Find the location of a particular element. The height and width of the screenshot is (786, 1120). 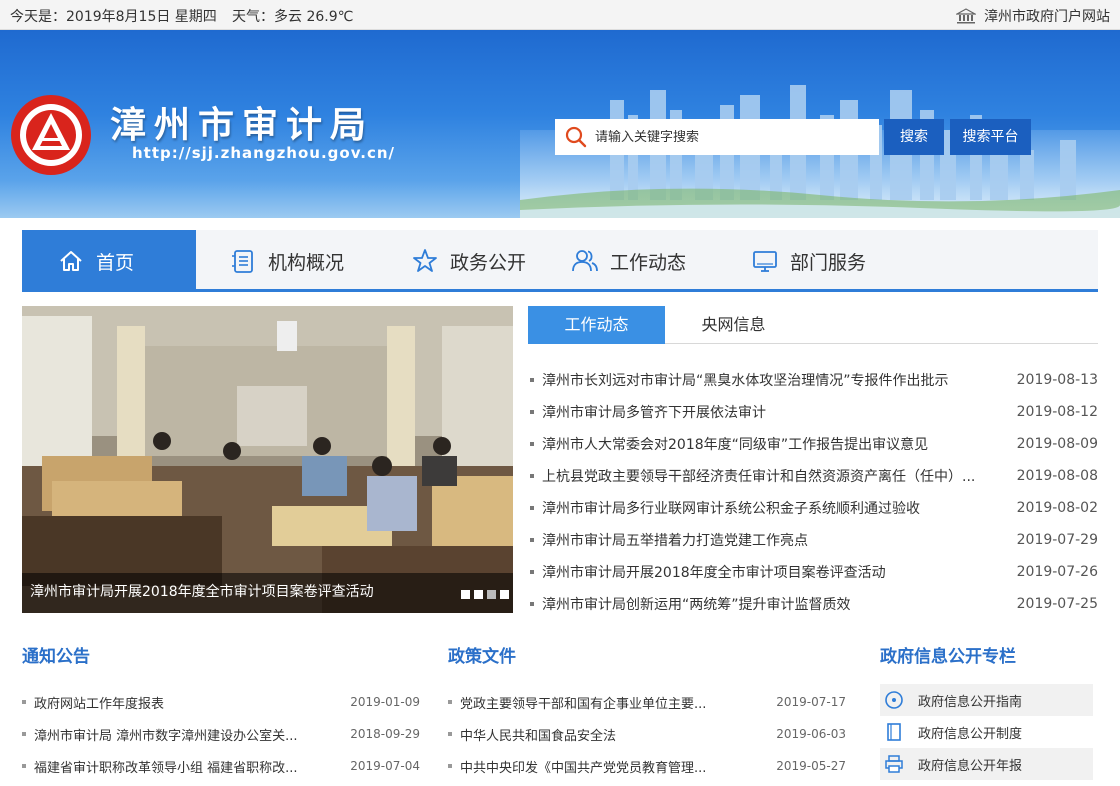

gov-info-annual-report: 政府信息公开年报 is located at coordinates (986, 764).